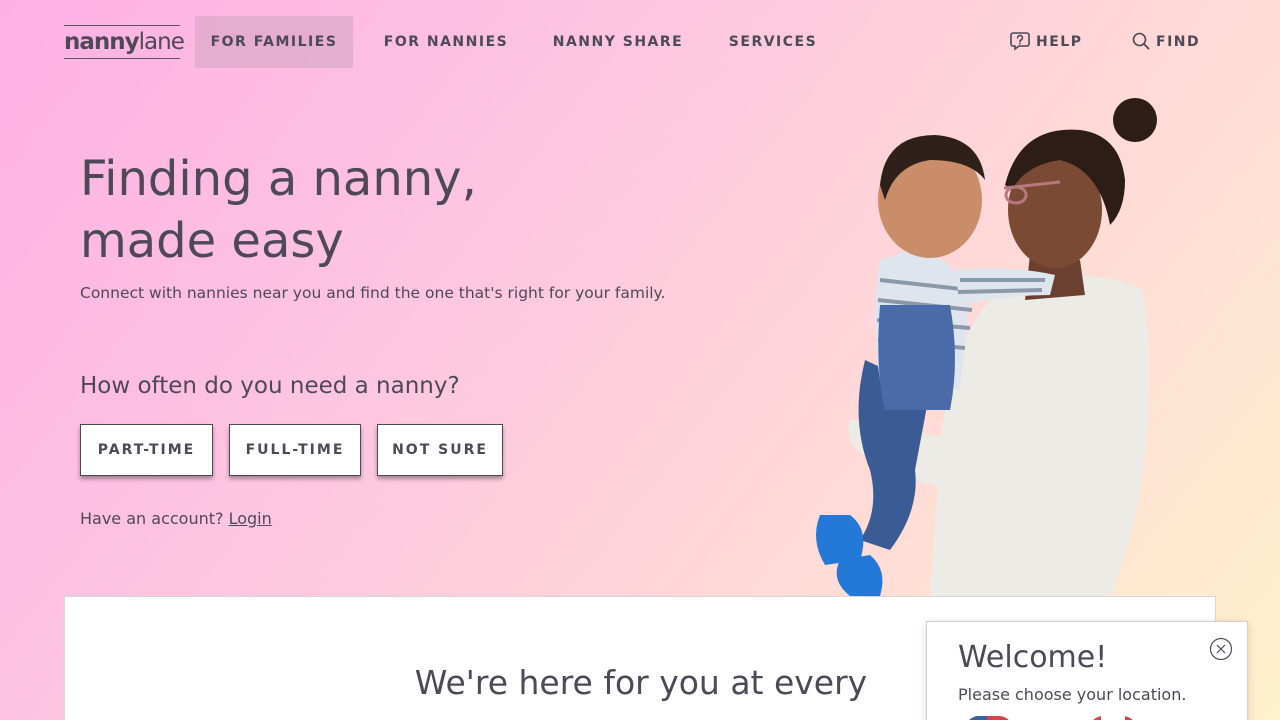  Describe the element at coordinates (146, 450) in the screenshot. I see `part-time-button: PART-TIME` at that location.